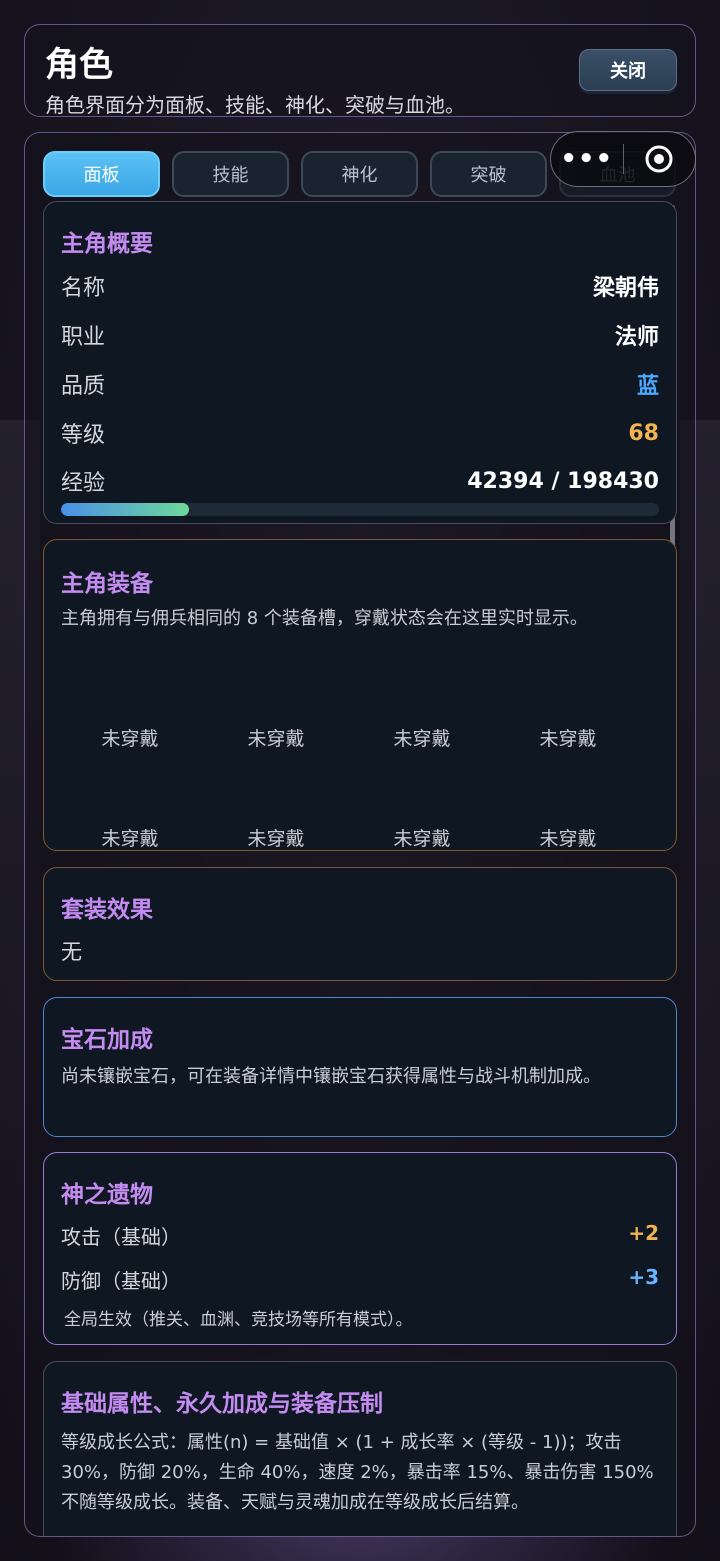  I want to click on equipment-title: 主角装备, so click(107, 584).